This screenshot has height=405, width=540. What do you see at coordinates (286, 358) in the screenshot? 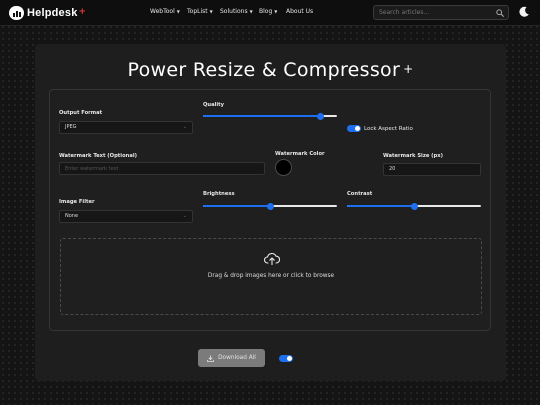
I see `bottom-toggle` at bounding box center [286, 358].